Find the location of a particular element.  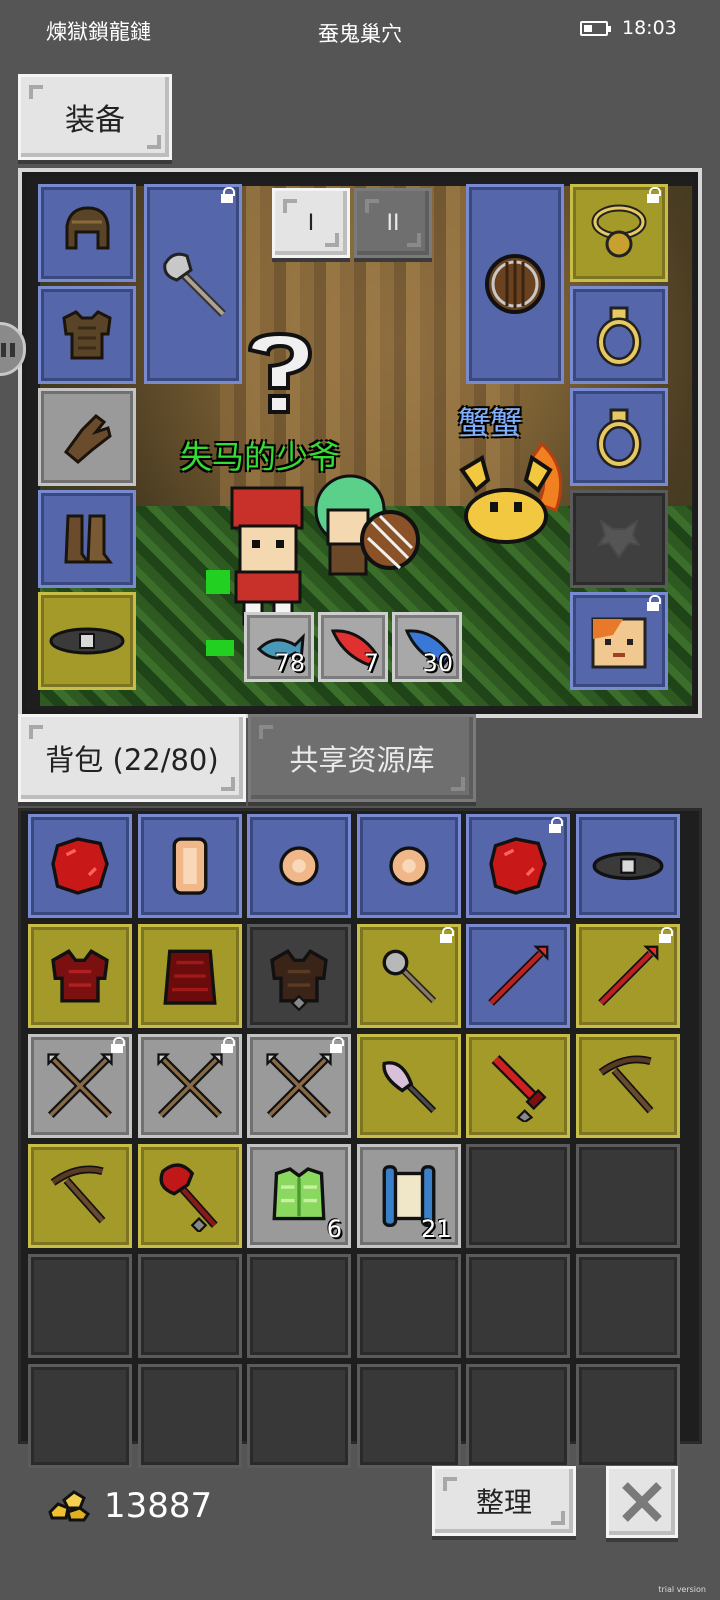

gold-nugget-icon is located at coordinates (69, 1506).